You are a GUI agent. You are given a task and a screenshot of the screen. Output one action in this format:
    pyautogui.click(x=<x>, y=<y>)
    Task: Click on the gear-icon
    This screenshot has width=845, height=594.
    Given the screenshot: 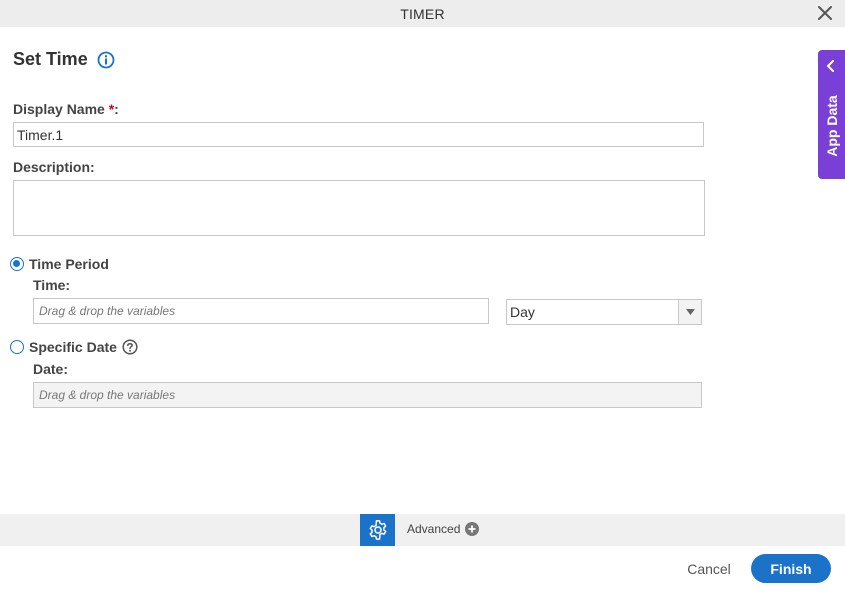 What is the action you would take?
    pyautogui.click(x=377, y=530)
    